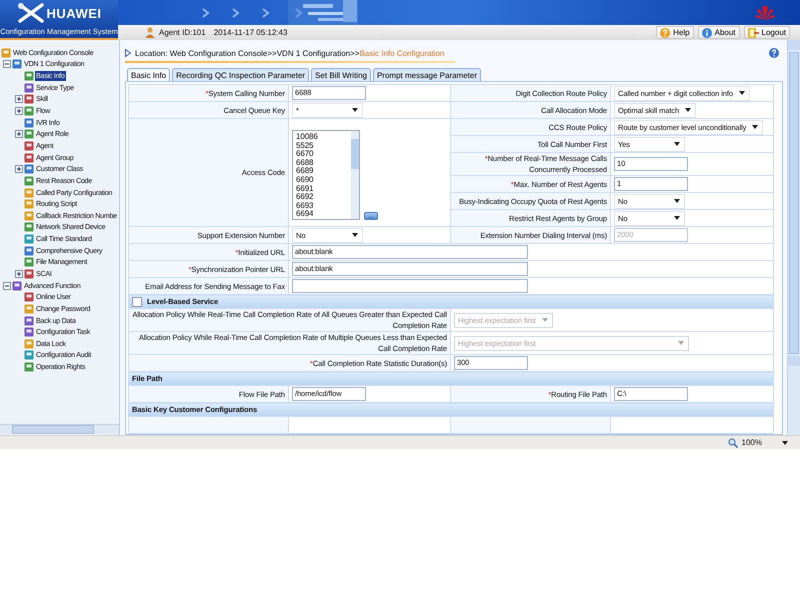 The height and width of the screenshot is (600, 800). I want to click on checkbox, so click(137, 301).